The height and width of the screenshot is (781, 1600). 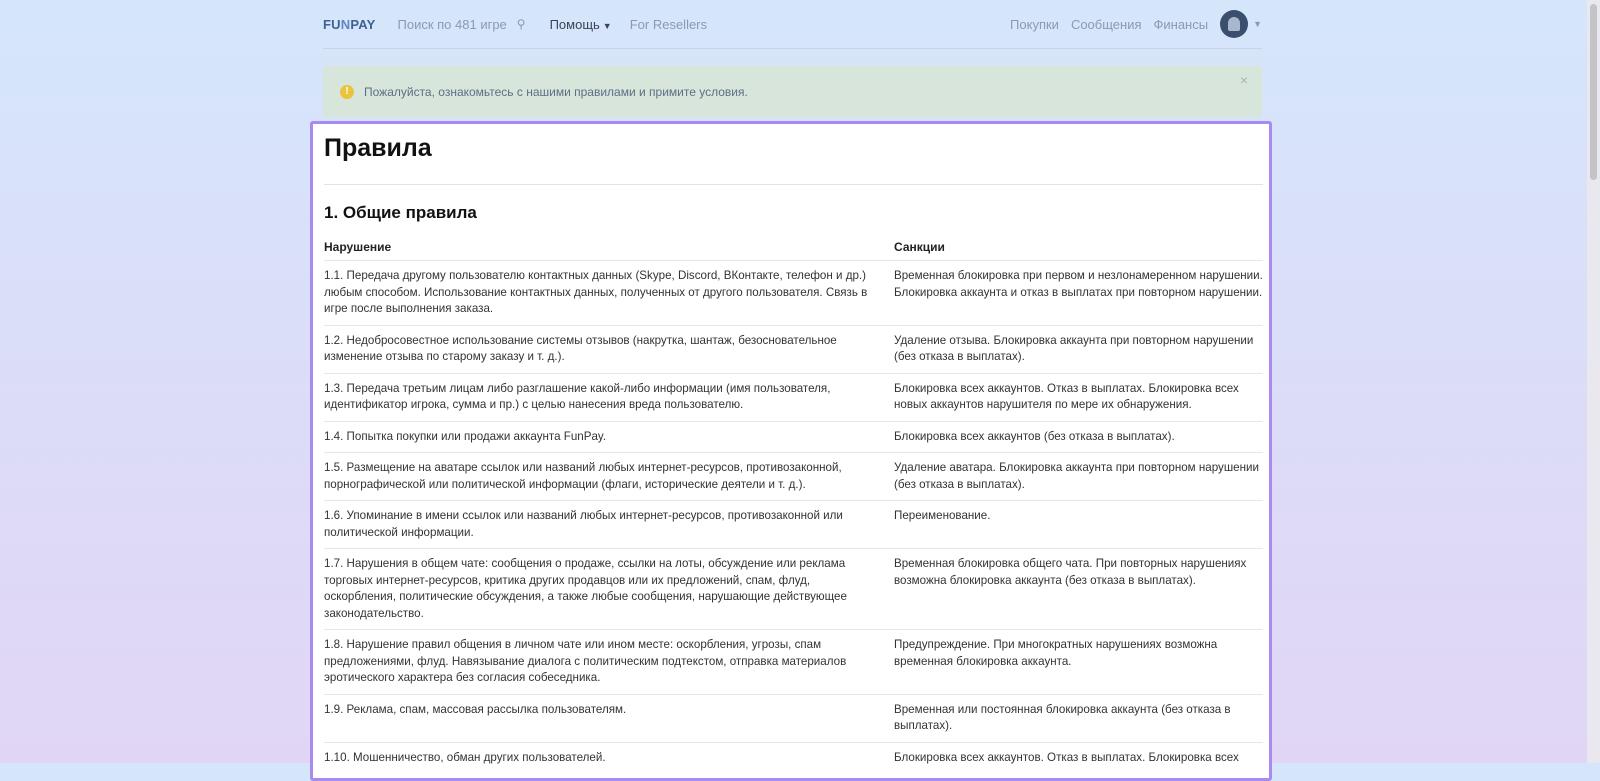 What do you see at coordinates (521, 24) in the screenshot?
I see `search-icon: ⚲` at bounding box center [521, 24].